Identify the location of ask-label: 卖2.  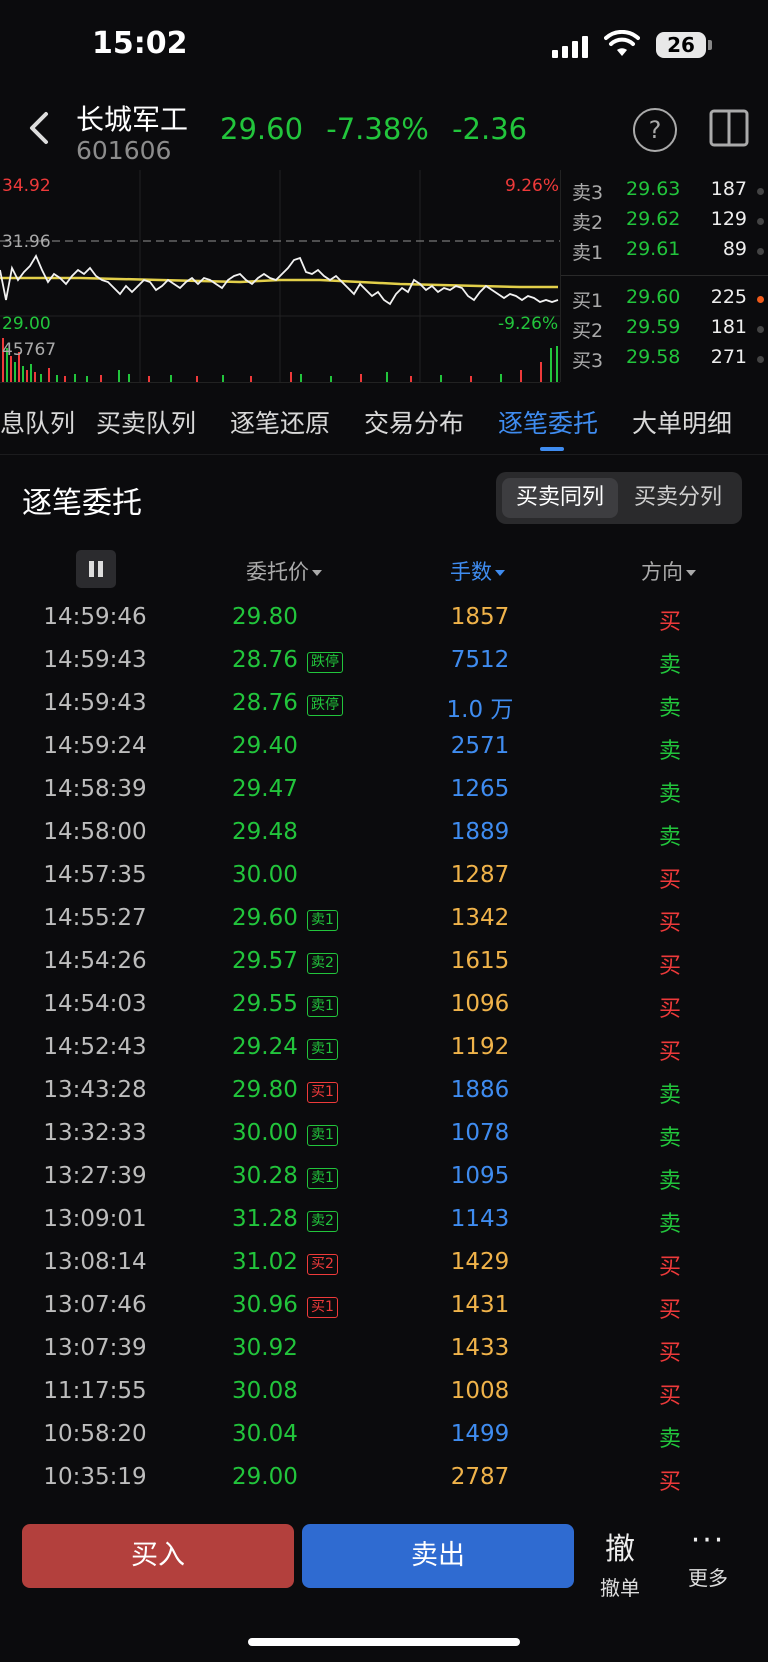
(588, 223).